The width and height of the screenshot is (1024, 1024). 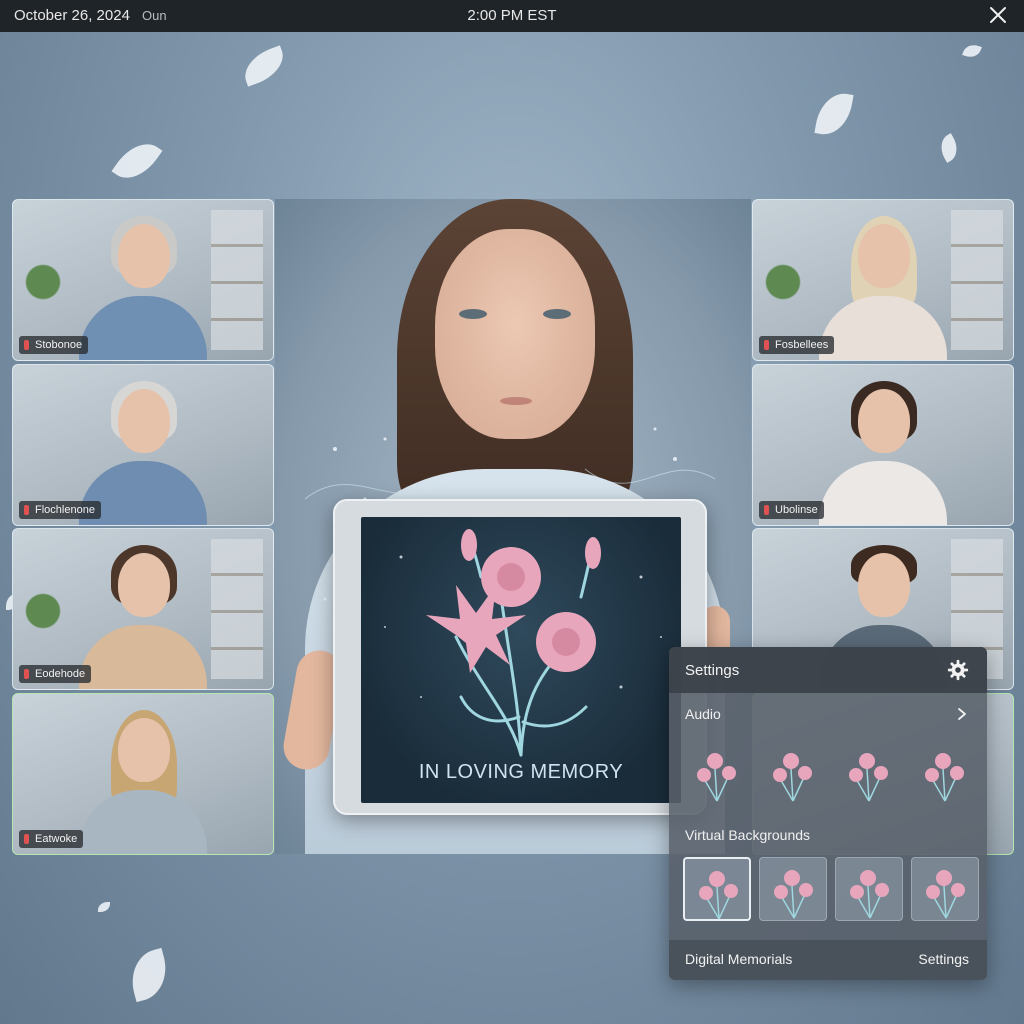 I want to click on participant-name: Stobonoe, so click(x=59, y=345).